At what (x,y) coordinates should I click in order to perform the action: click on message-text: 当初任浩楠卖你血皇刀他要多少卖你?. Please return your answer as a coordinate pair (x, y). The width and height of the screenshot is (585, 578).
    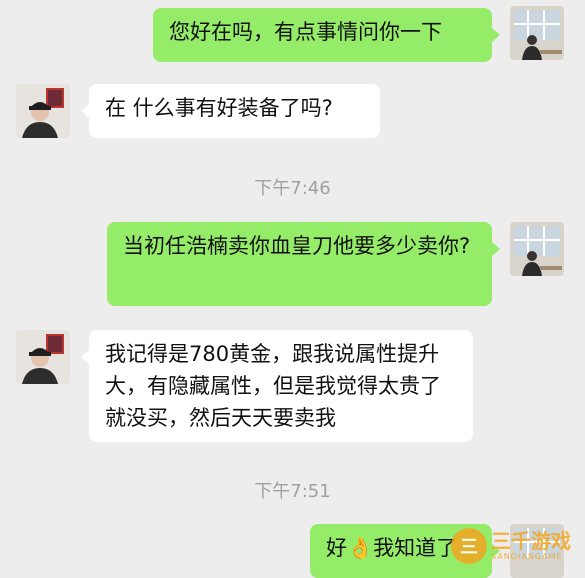
    Looking at the image, I should click on (297, 246).